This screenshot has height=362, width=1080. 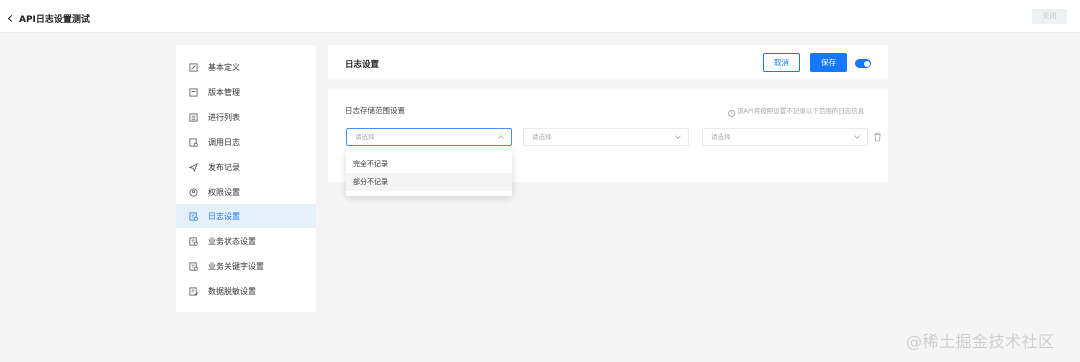 I want to click on sidebar-item-label: 权限设置, so click(x=224, y=192).